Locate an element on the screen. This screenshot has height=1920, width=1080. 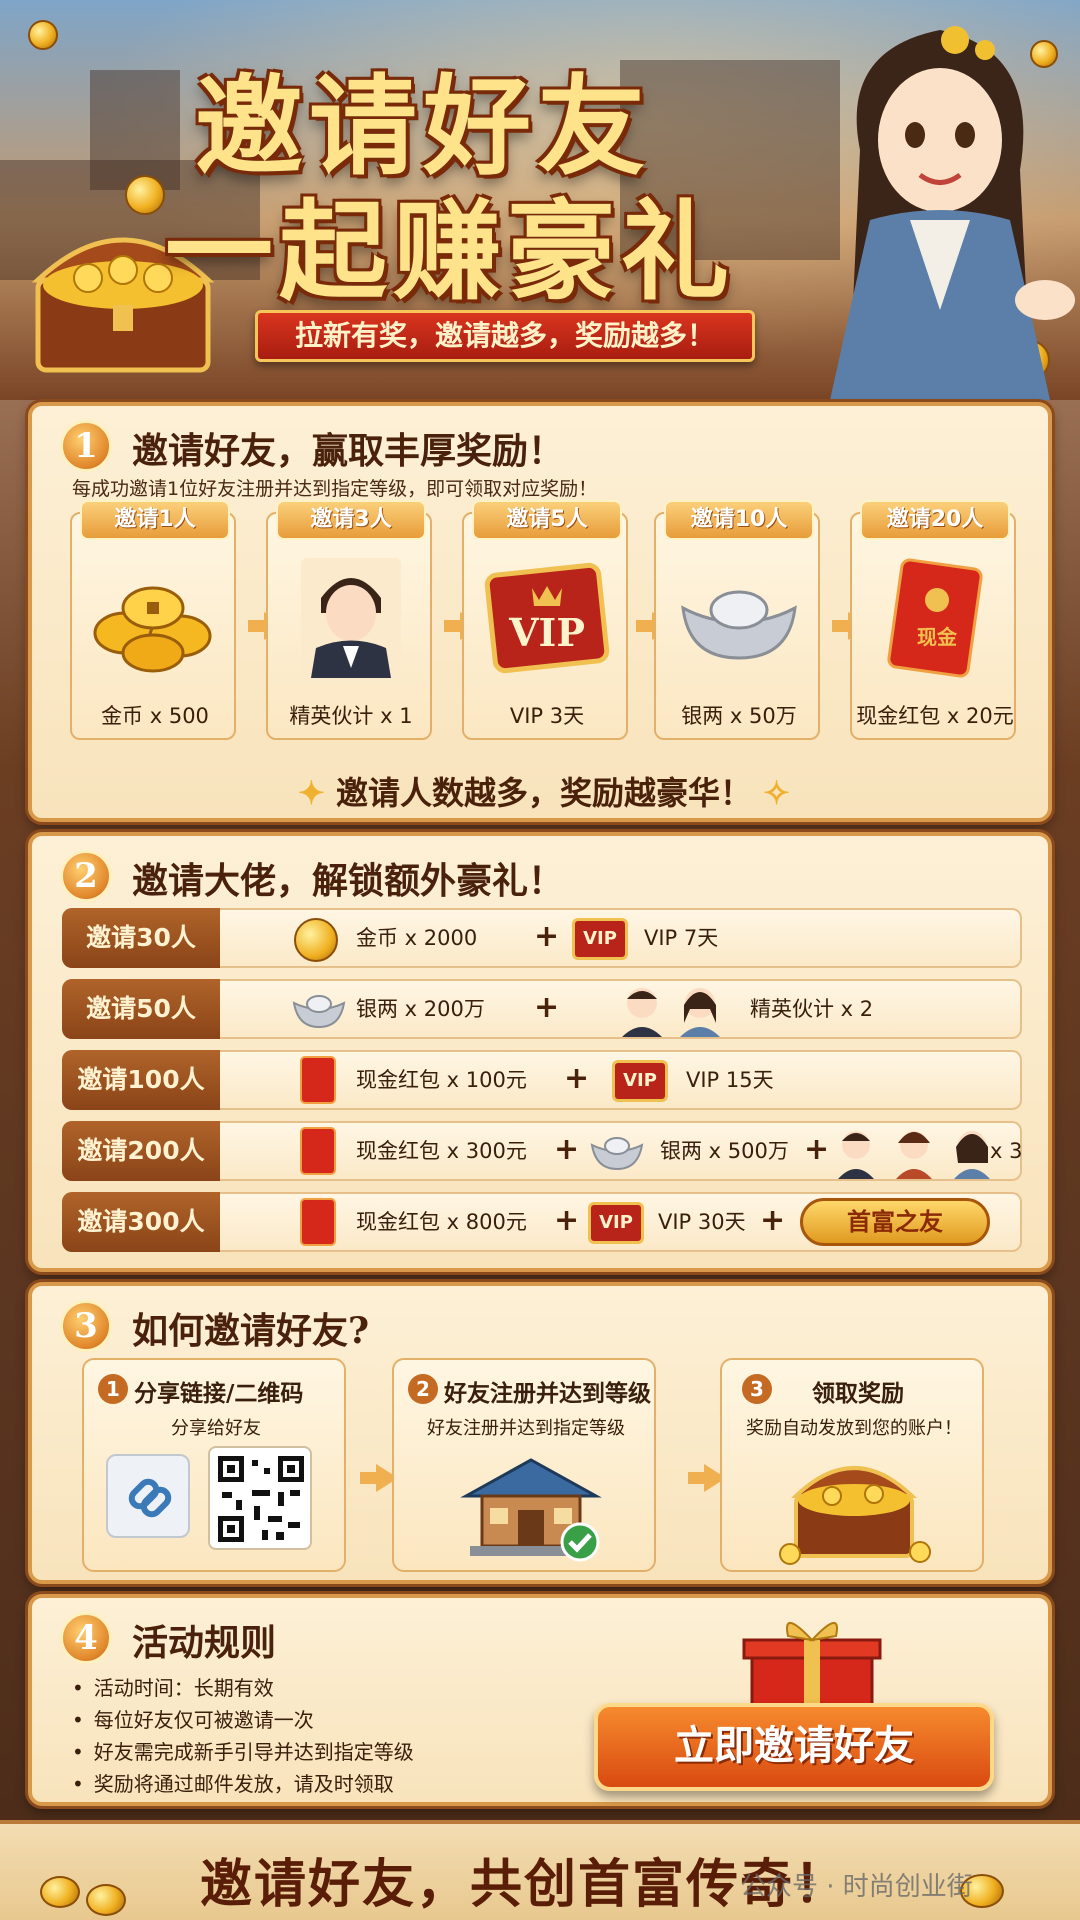
row-tag: 邀请100人 is located at coordinates (141, 1080).